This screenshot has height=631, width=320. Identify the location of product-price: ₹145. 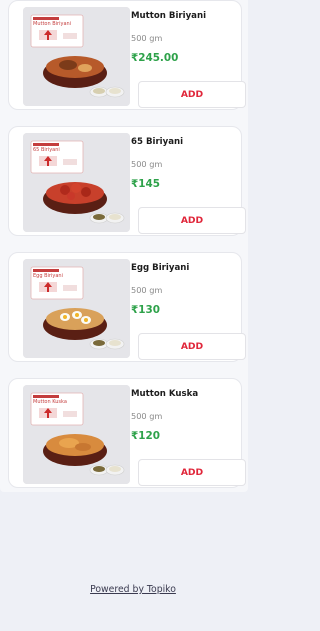
(145, 184).